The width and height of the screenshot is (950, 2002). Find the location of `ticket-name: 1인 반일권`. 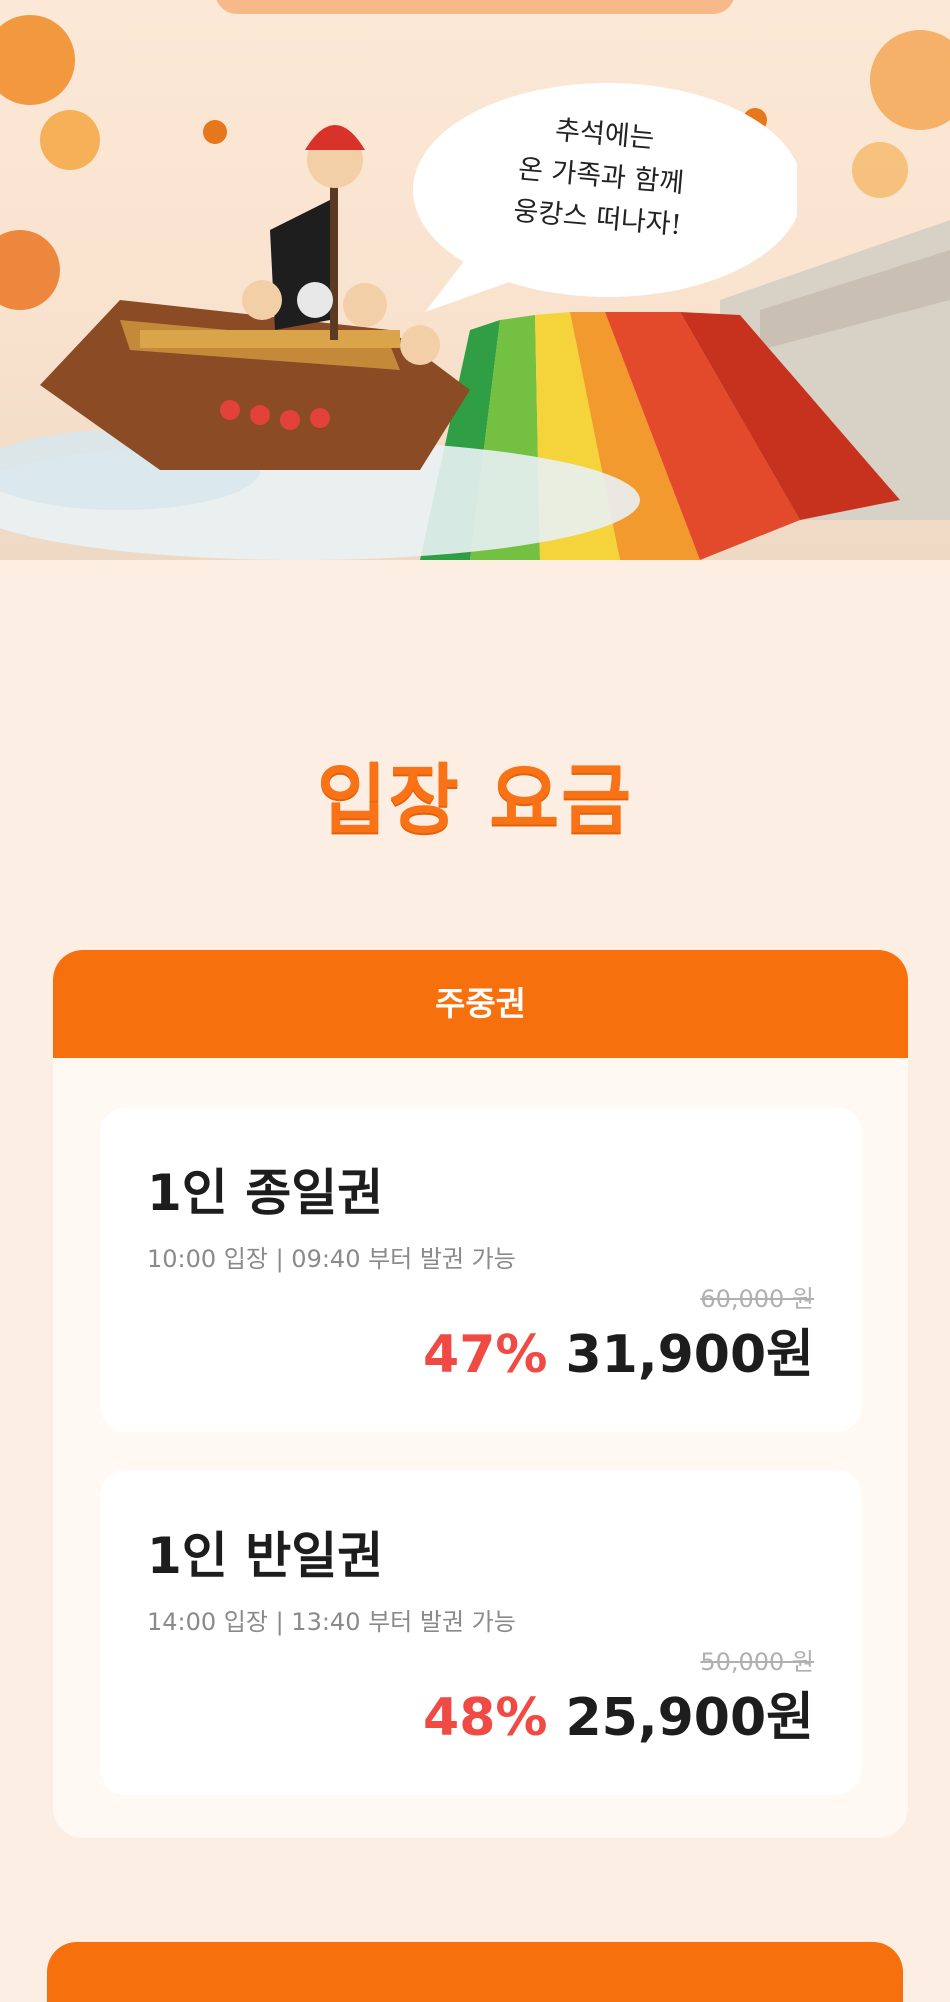

ticket-name: 1인 반일권 is located at coordinates (265, 1556).